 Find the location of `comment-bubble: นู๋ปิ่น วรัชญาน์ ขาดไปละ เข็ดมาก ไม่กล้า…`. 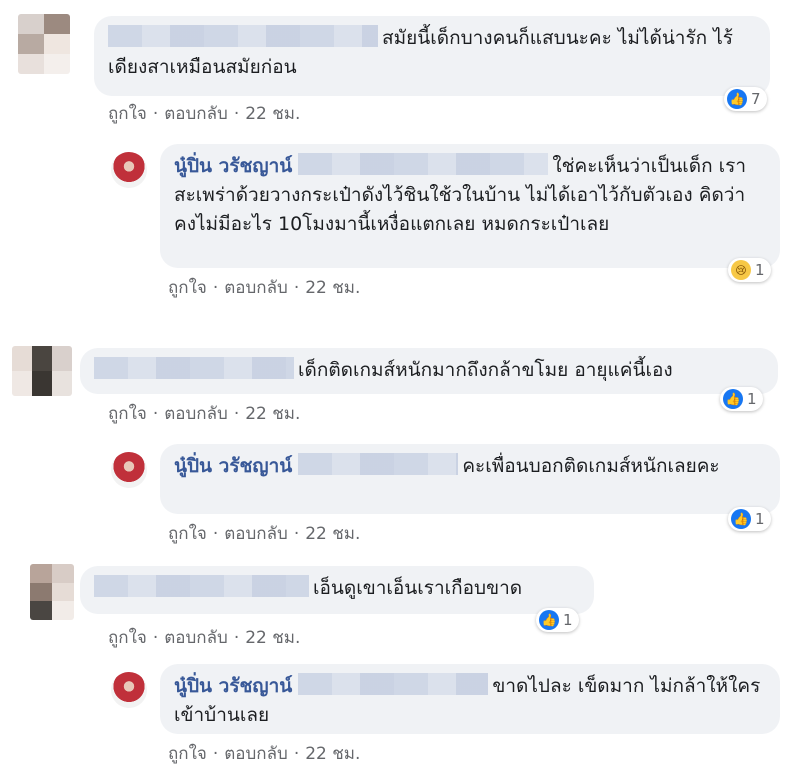

comment-bubble: นู๋ปิ่น วรัชญาน์ ขาดไปละ เข็ดมาก ไม่กล้า… is located at coordinates (470, 699).